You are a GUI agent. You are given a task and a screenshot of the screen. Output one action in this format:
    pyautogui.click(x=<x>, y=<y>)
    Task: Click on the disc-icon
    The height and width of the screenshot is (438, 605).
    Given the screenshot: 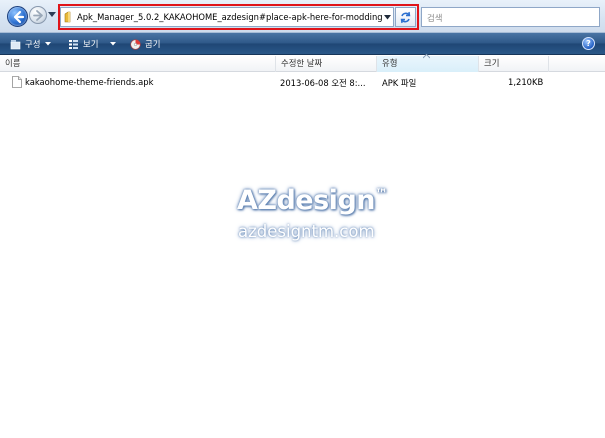 What is the action you would take?
    pyautogui.click(x=135, y=44)
    